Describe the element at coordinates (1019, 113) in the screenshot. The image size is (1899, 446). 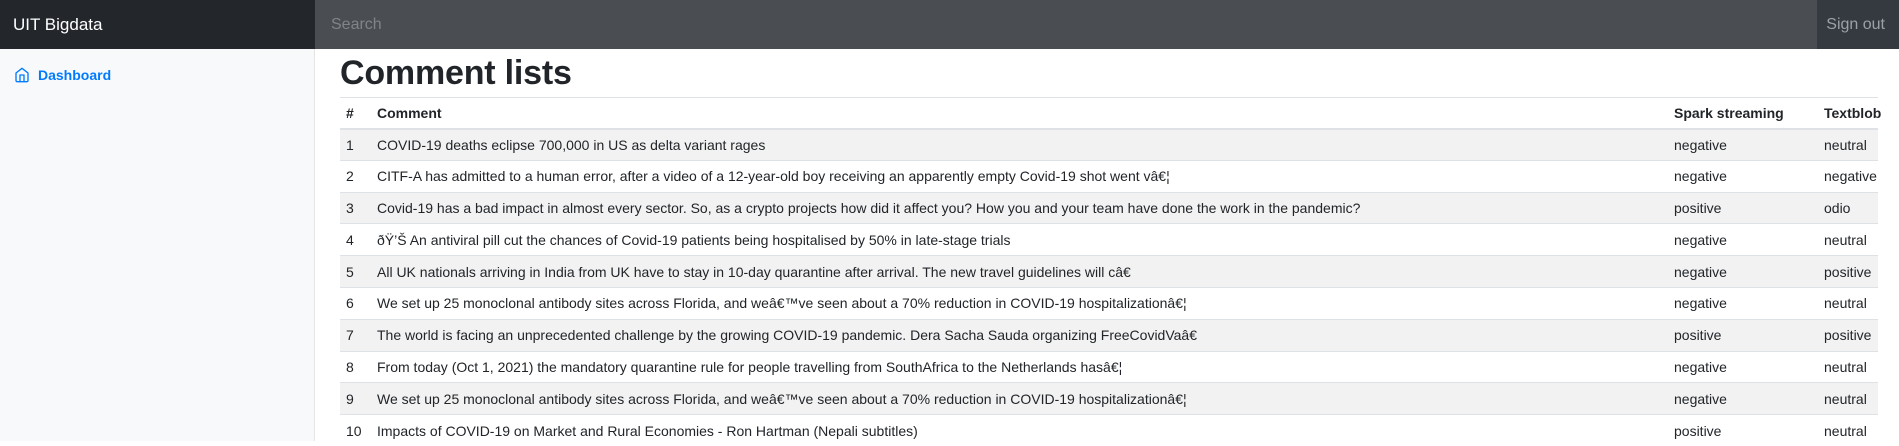
I see `header-comment: Comment` at that location.